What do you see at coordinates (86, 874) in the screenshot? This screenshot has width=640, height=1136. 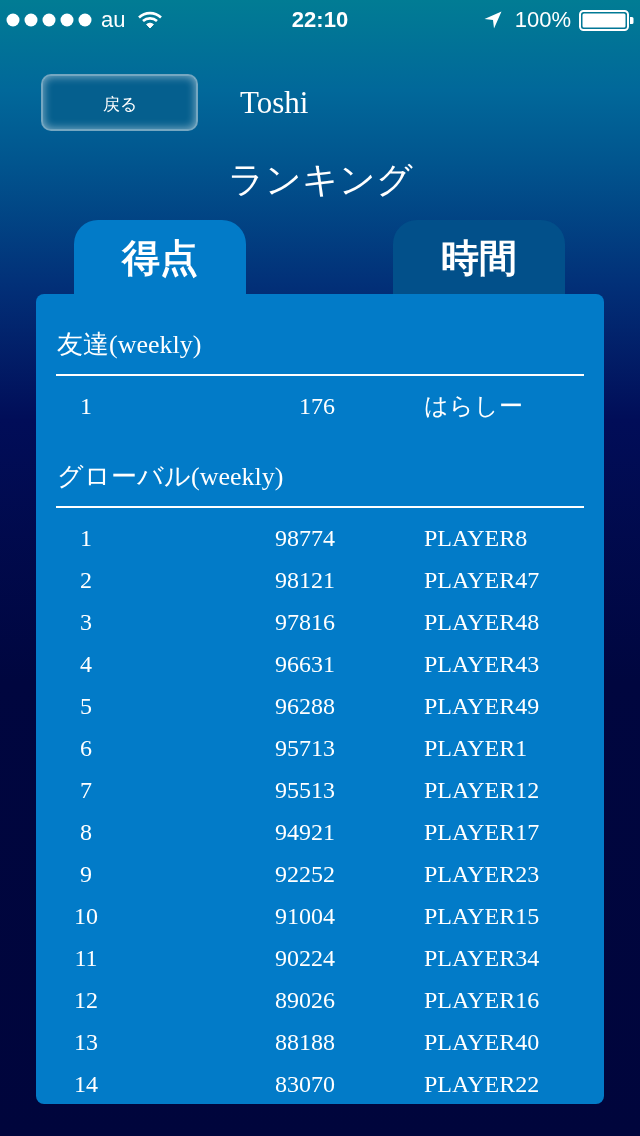 I see `rank-cell-text: 9` at bounding box center [86, 874].